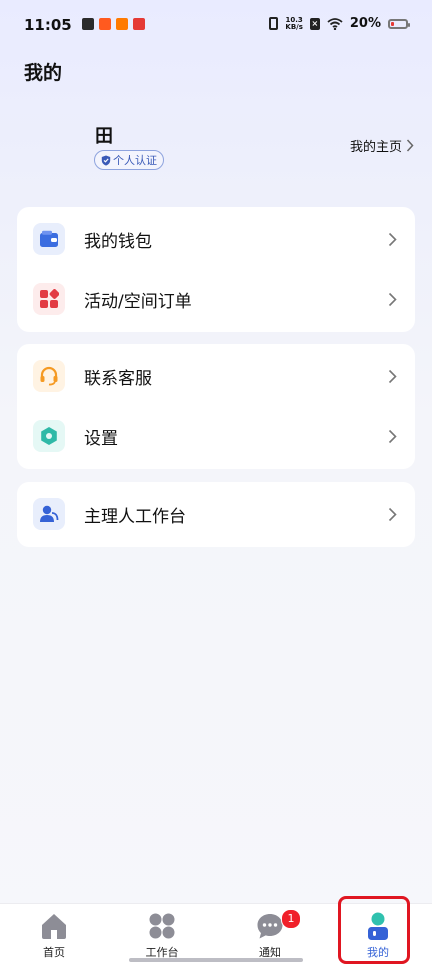  I want to click on network-speed: 10.3 KB/s, so click(294, 23).